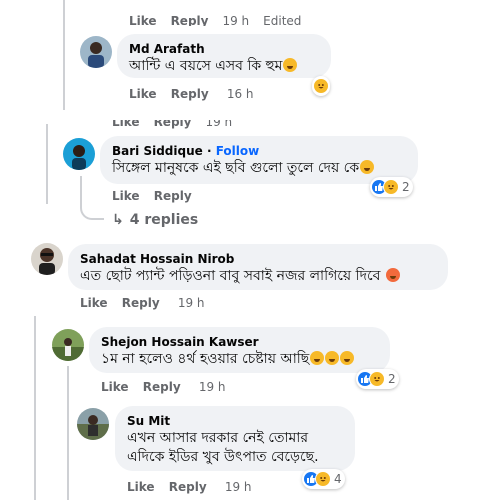  Describe the element at coordinates (157, 151) in the screenshot. I see `comment-author: Bari Siddique` at that location.